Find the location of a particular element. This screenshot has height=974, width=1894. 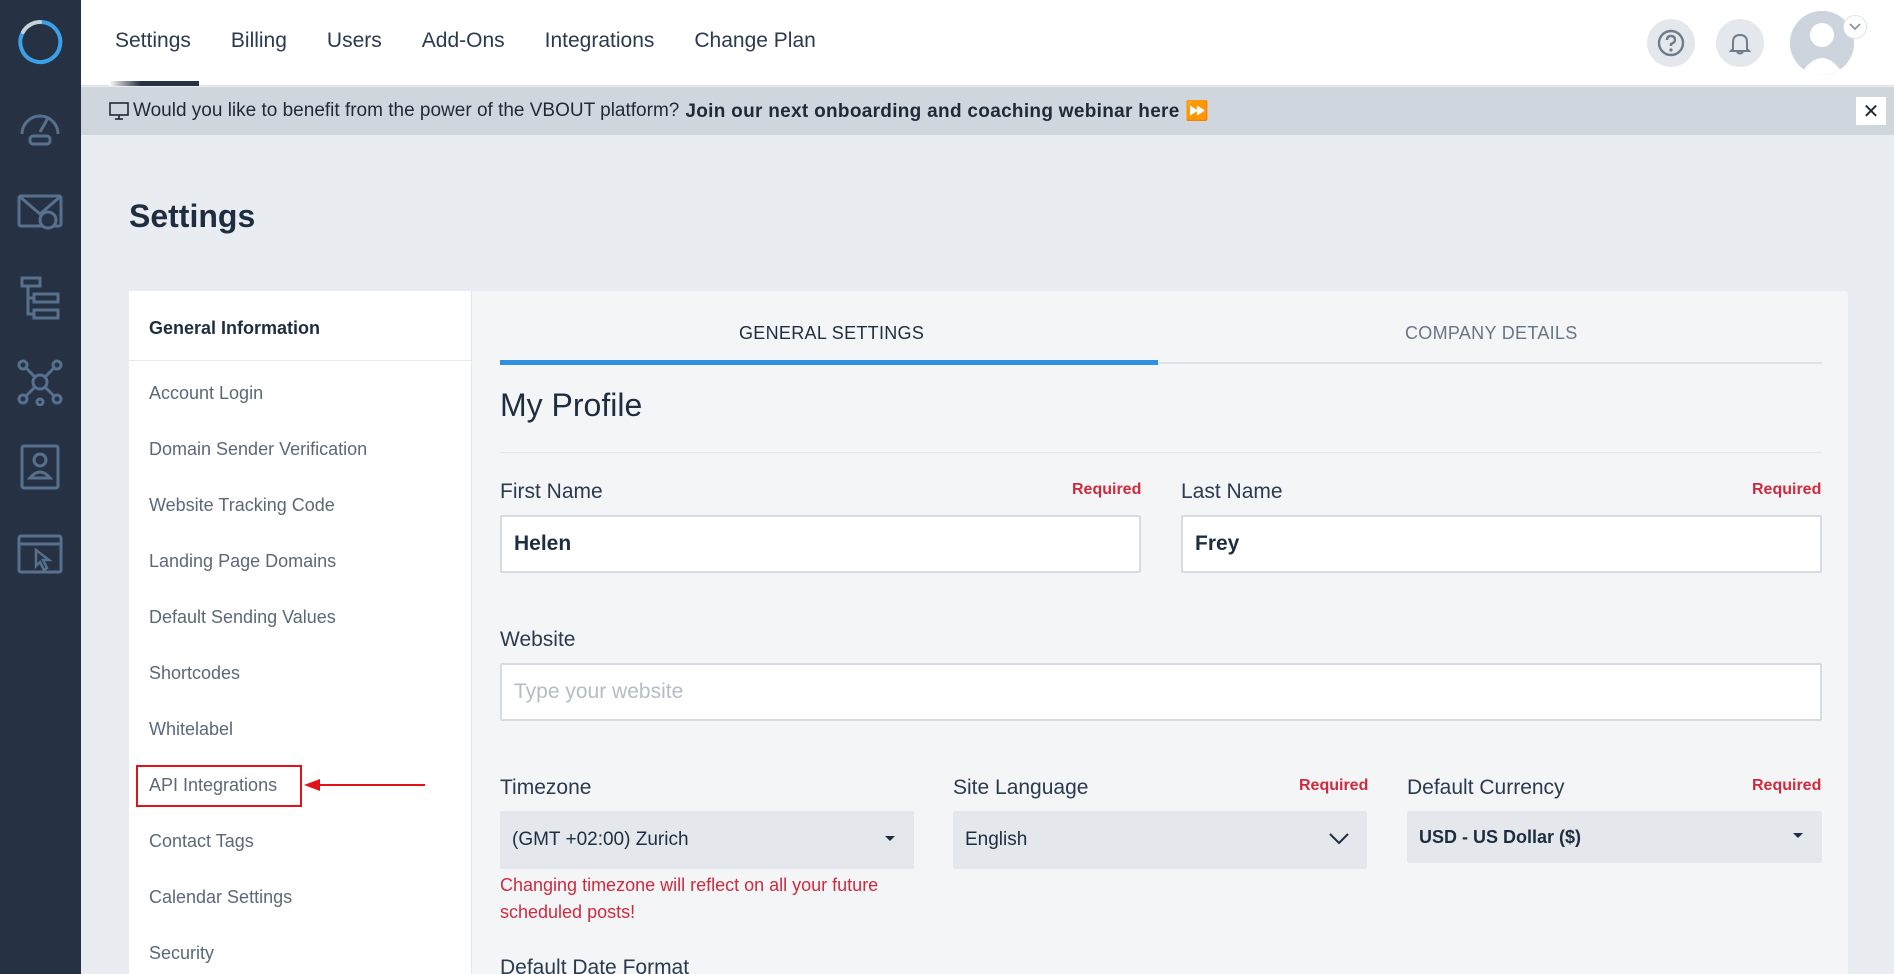

nav-tab-billing: Billing is located at coordinates (259, 43).